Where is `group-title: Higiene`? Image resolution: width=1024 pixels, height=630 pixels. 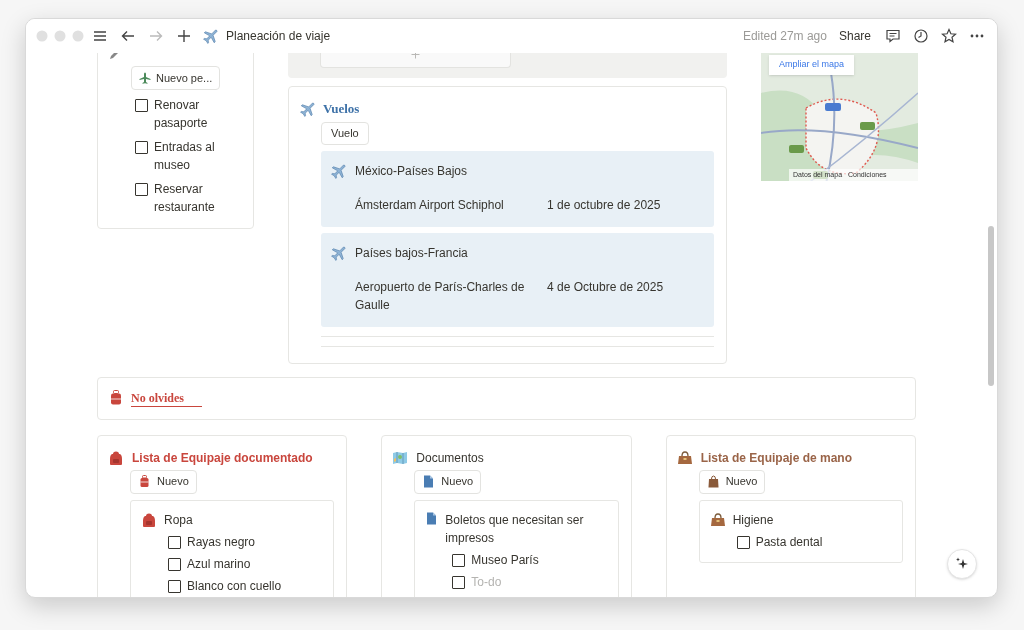 group-title: Higiene is located at coordinates (753, 520).